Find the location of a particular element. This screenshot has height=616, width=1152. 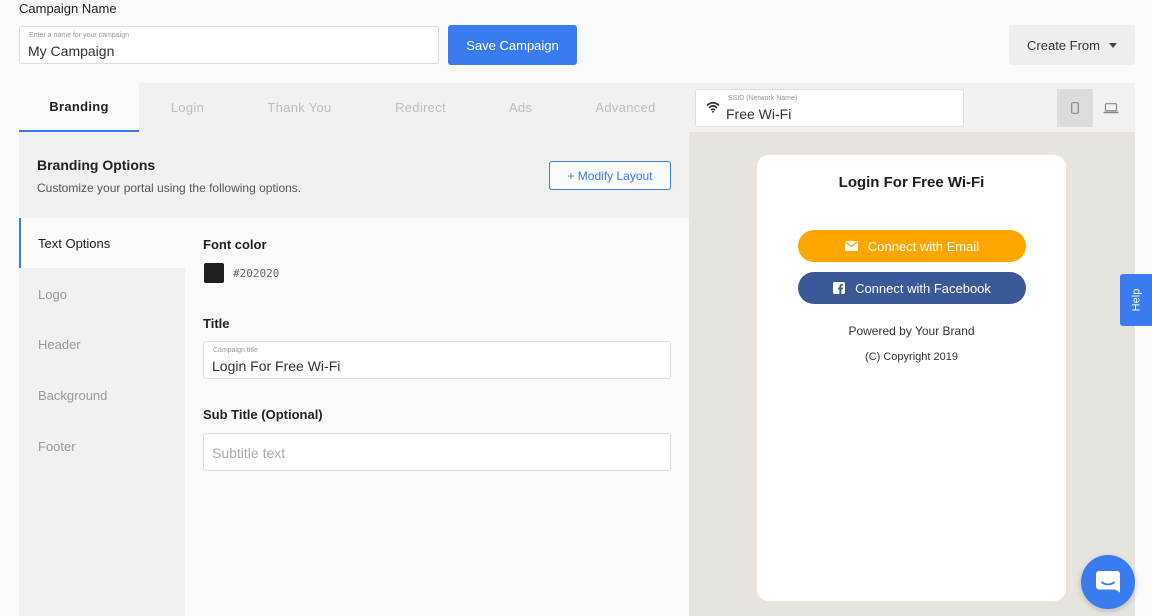

connect-facebook-label: Connect with Facebook is located at coordinates (923, 288).